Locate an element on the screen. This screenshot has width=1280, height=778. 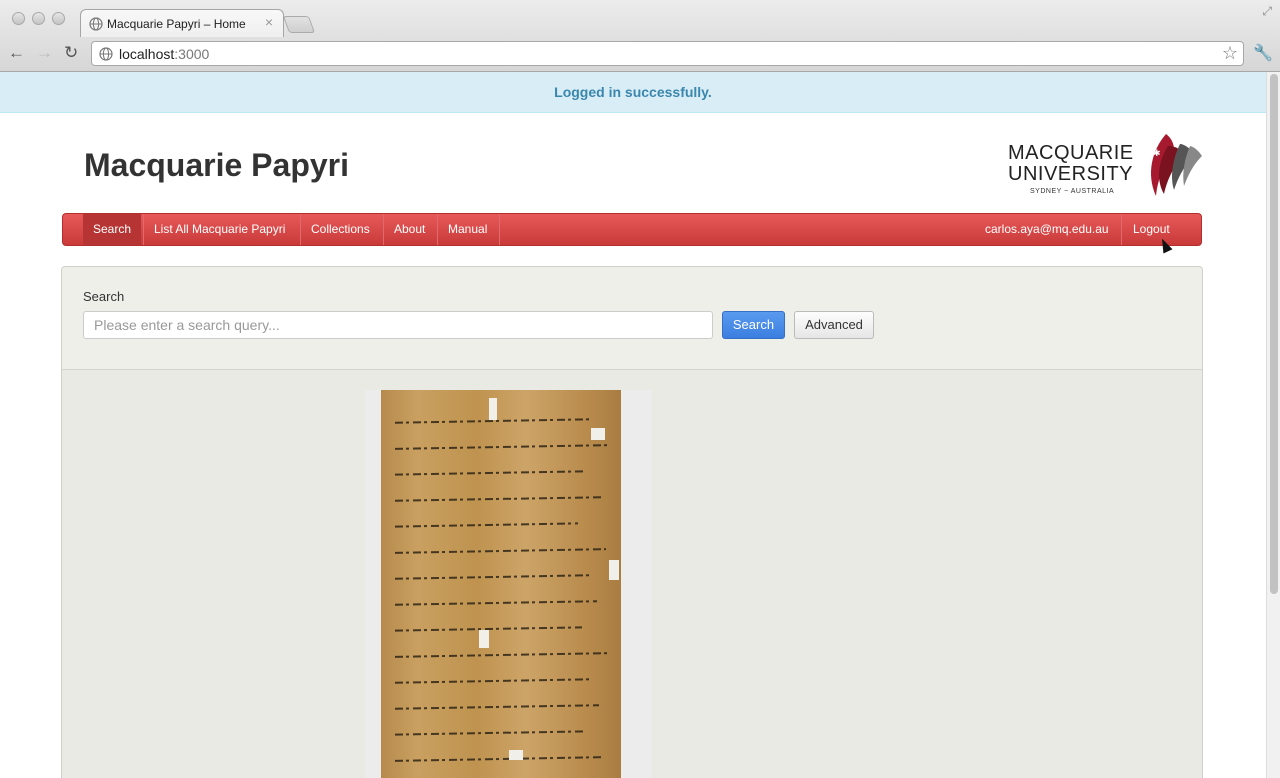
url-text: localhost:3000 is located at coordinates (164, 54).